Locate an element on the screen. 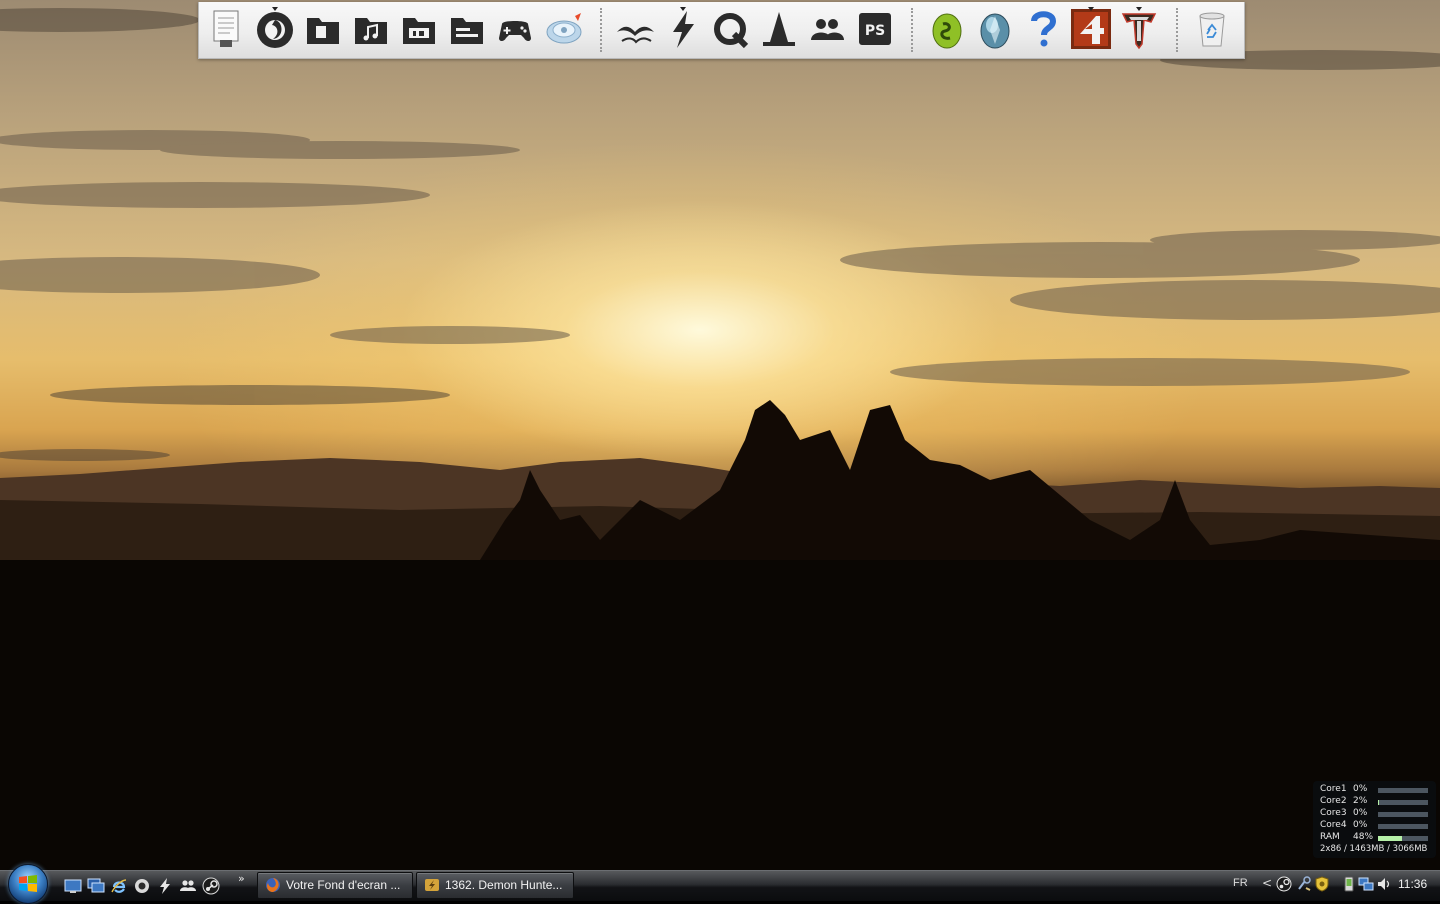  gadget-row-label: Core3 is located at coordinates (1333, 813).